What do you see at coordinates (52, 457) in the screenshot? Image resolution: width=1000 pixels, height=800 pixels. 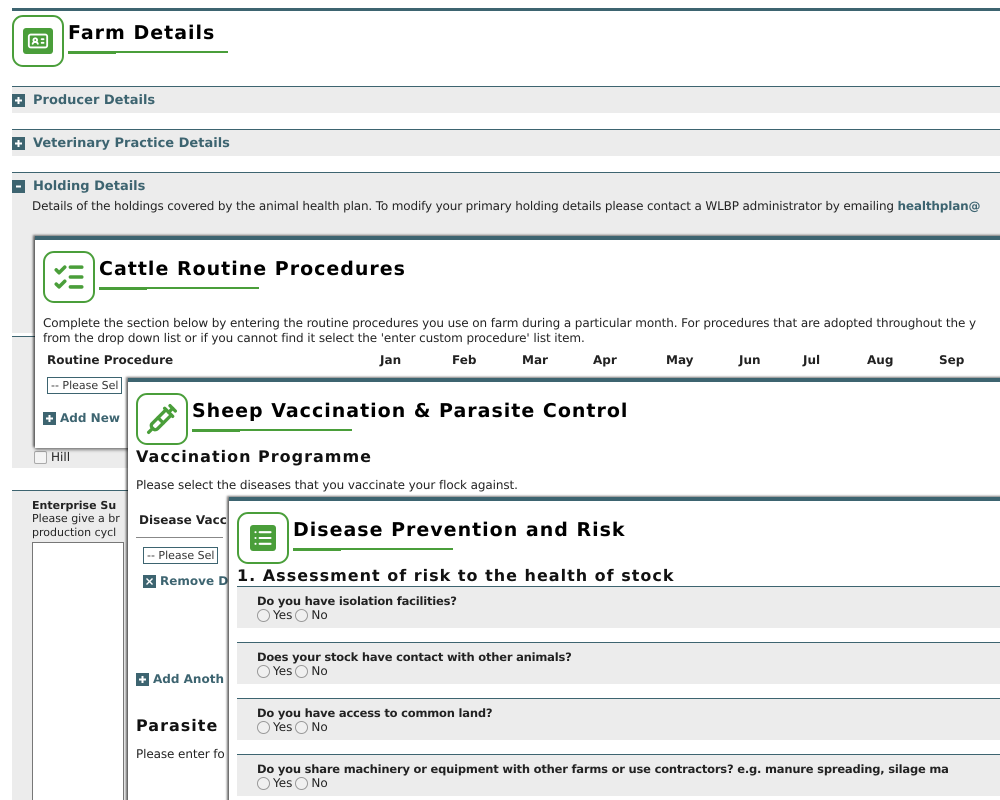 I see `hill-checkbox: Hill` at bounding box center [52, 457].